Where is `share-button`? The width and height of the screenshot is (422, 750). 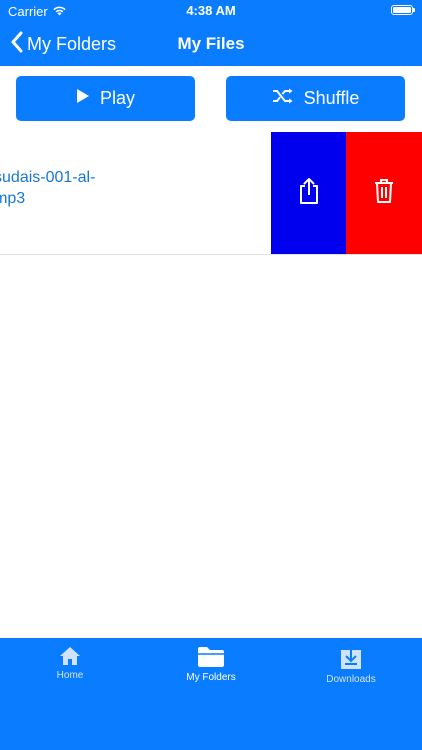
share-button is located at coordinates (309, 193).